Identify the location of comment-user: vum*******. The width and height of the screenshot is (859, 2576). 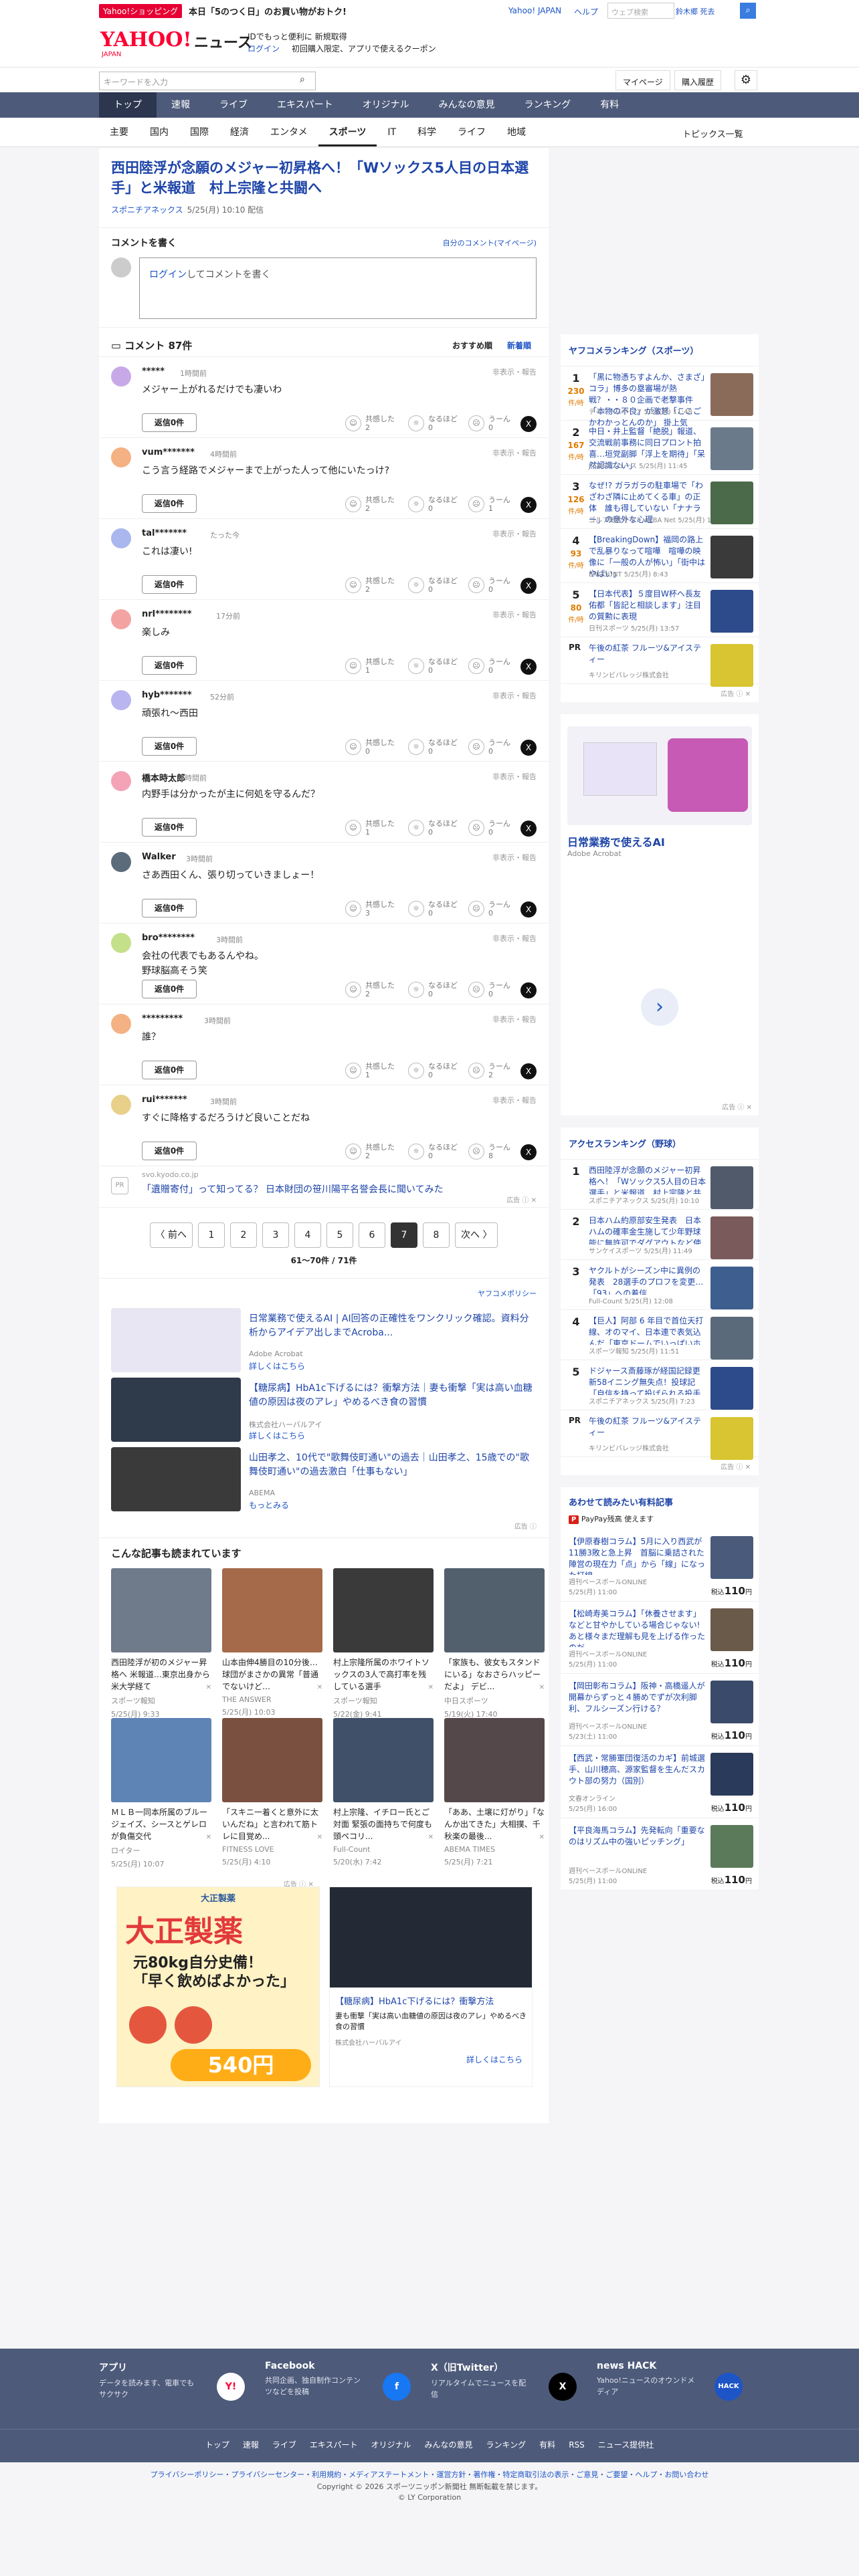
(168, 452).